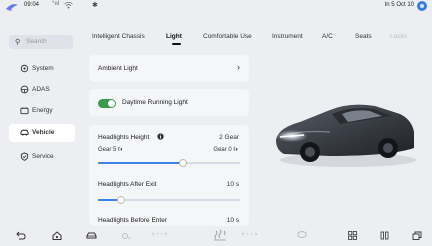 Image resolution: width=432 pixels, height=246 pixels. Describe the element at coordinates (24, 68) in the screenshot. I see `gear-icon` at that location.